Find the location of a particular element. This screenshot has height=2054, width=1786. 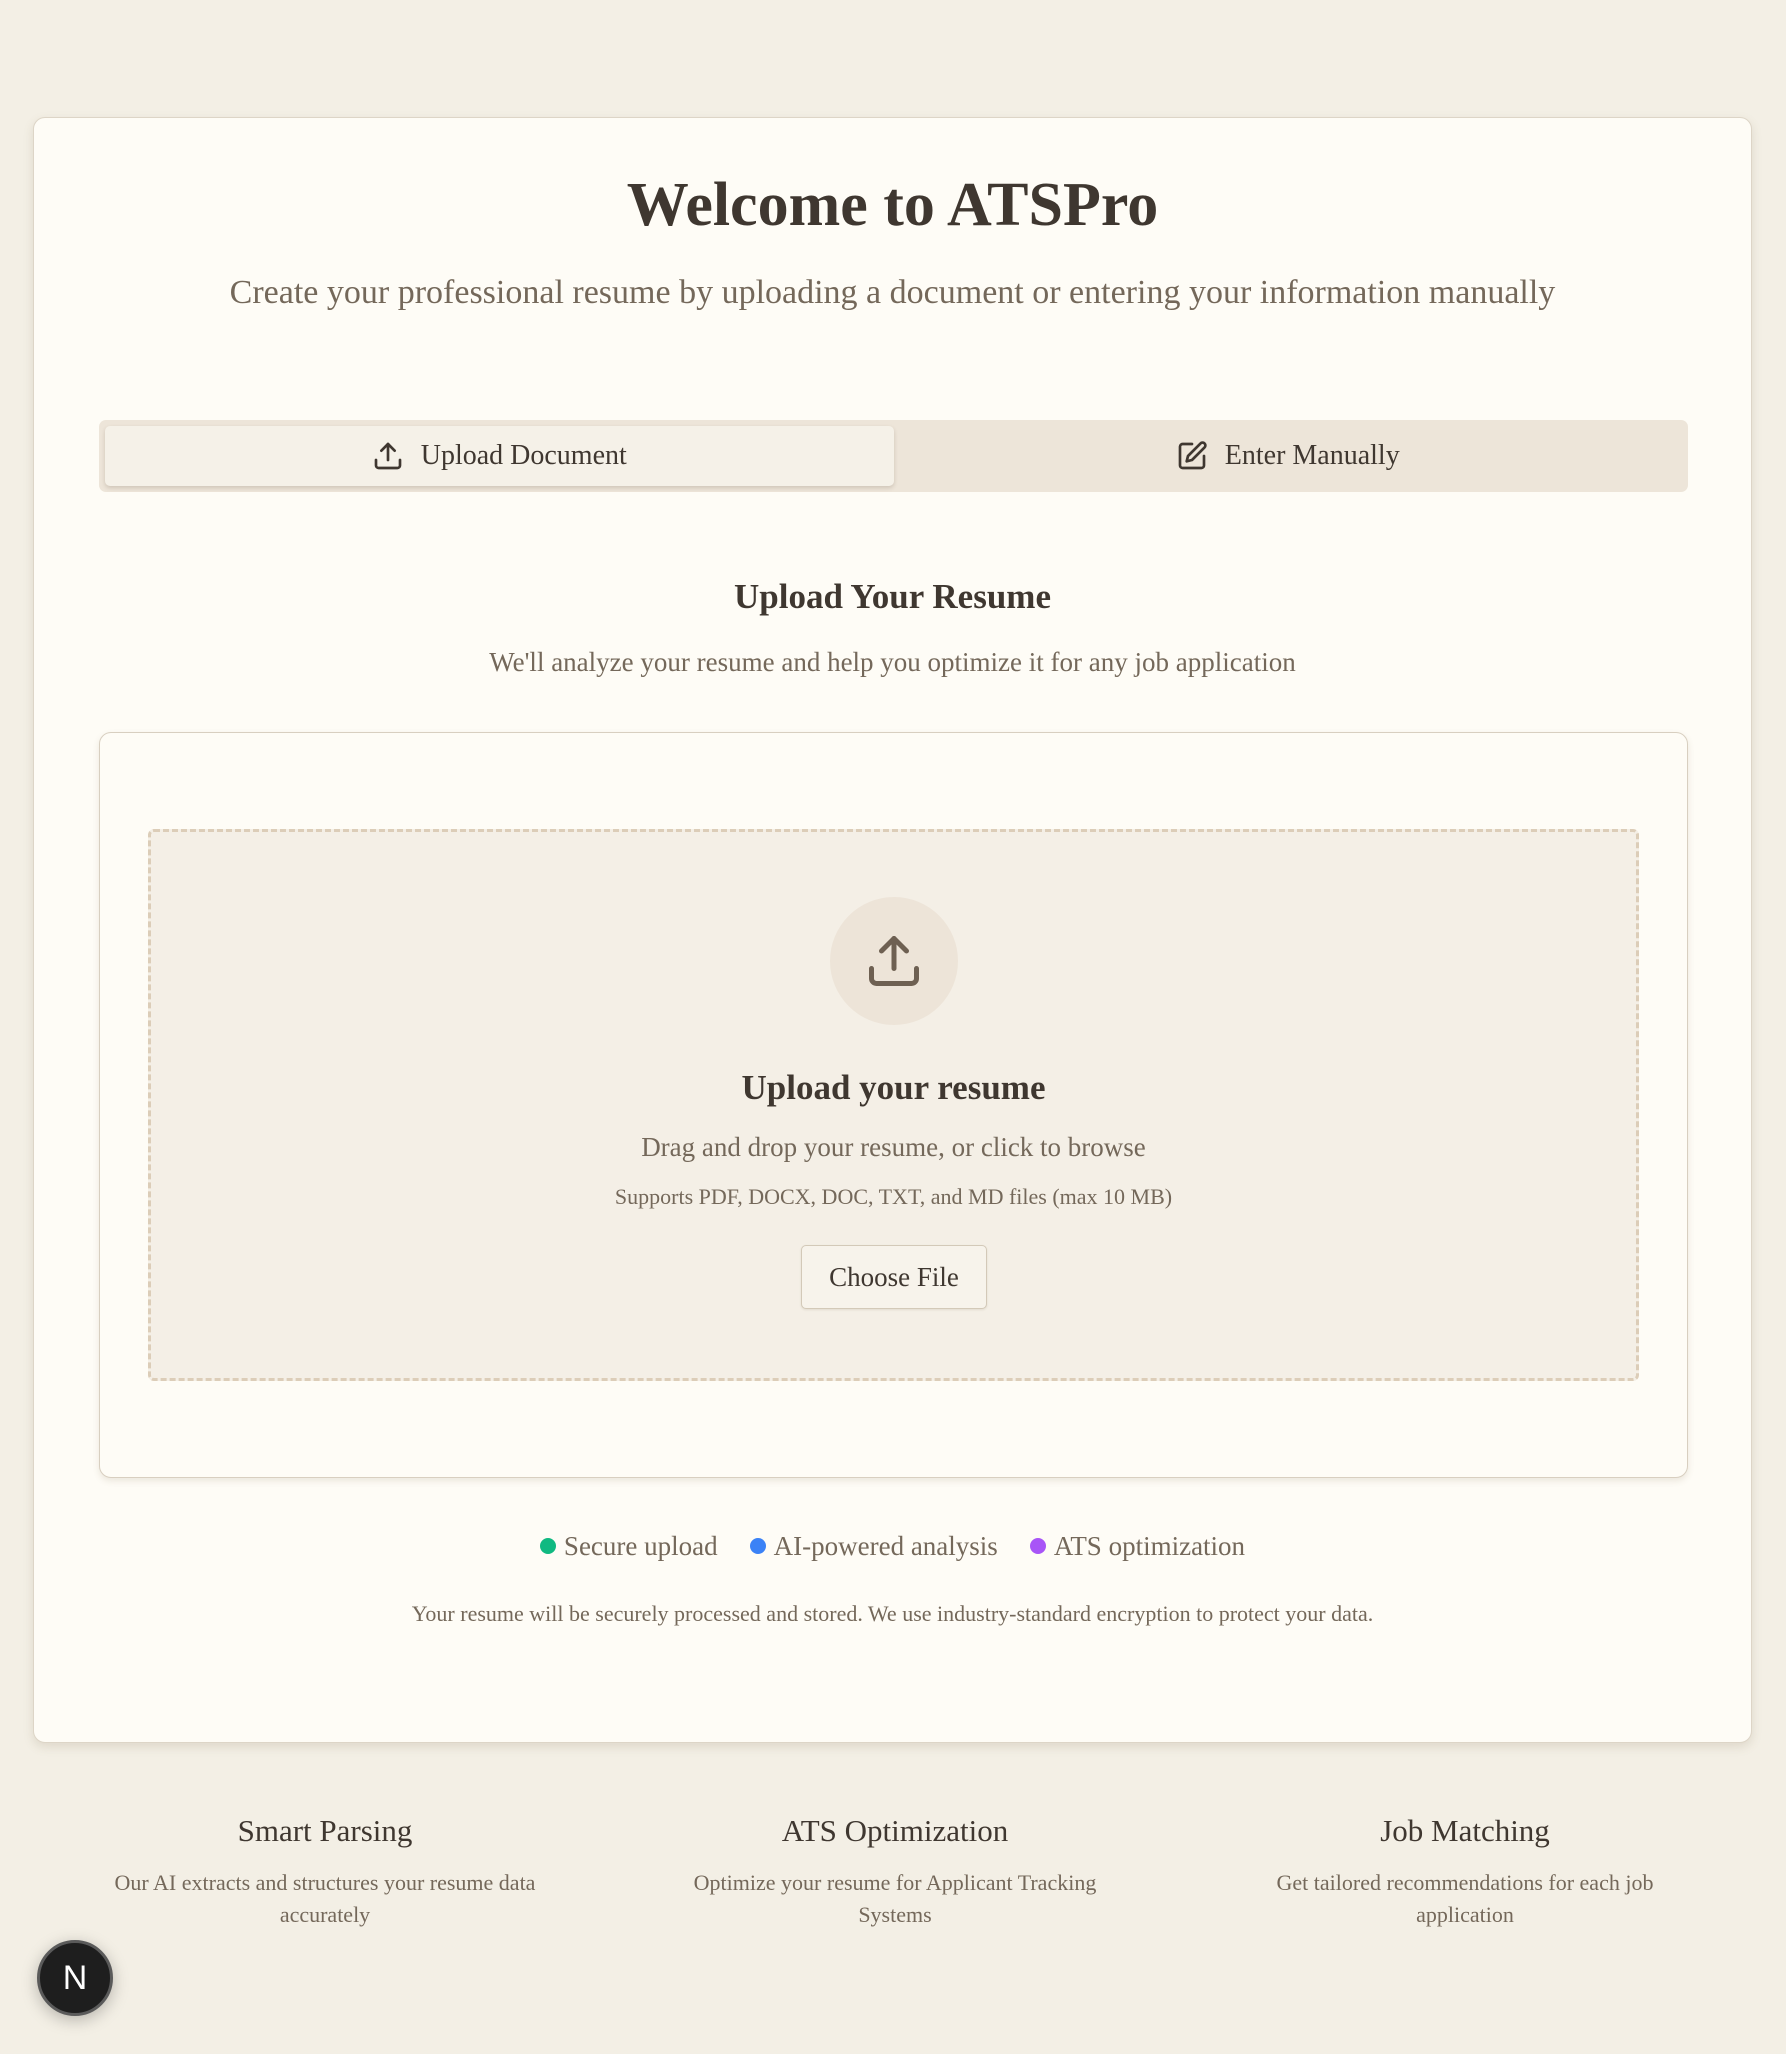

feature-ats-optimization: ATS optimization is located at coordinates (1137, 1546).